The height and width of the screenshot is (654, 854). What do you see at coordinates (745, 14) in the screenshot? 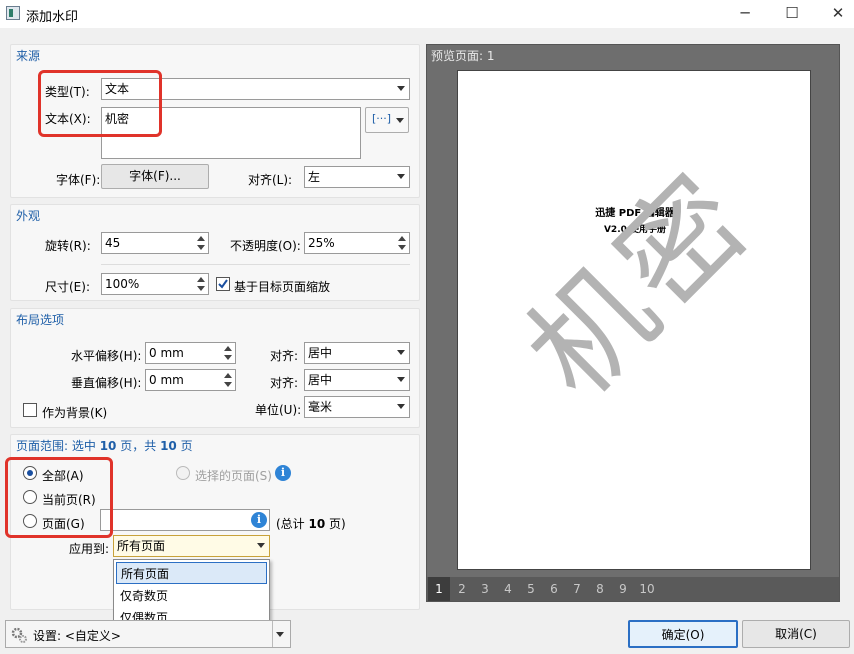
I see `minimize-button: ─` at bounding box center [745, 14].